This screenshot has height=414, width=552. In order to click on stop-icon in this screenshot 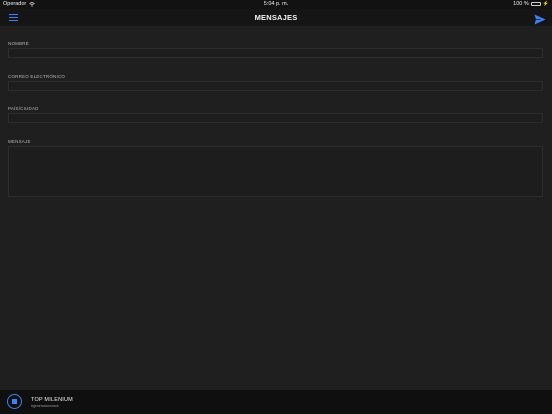, I will do `click(14, 401)`.